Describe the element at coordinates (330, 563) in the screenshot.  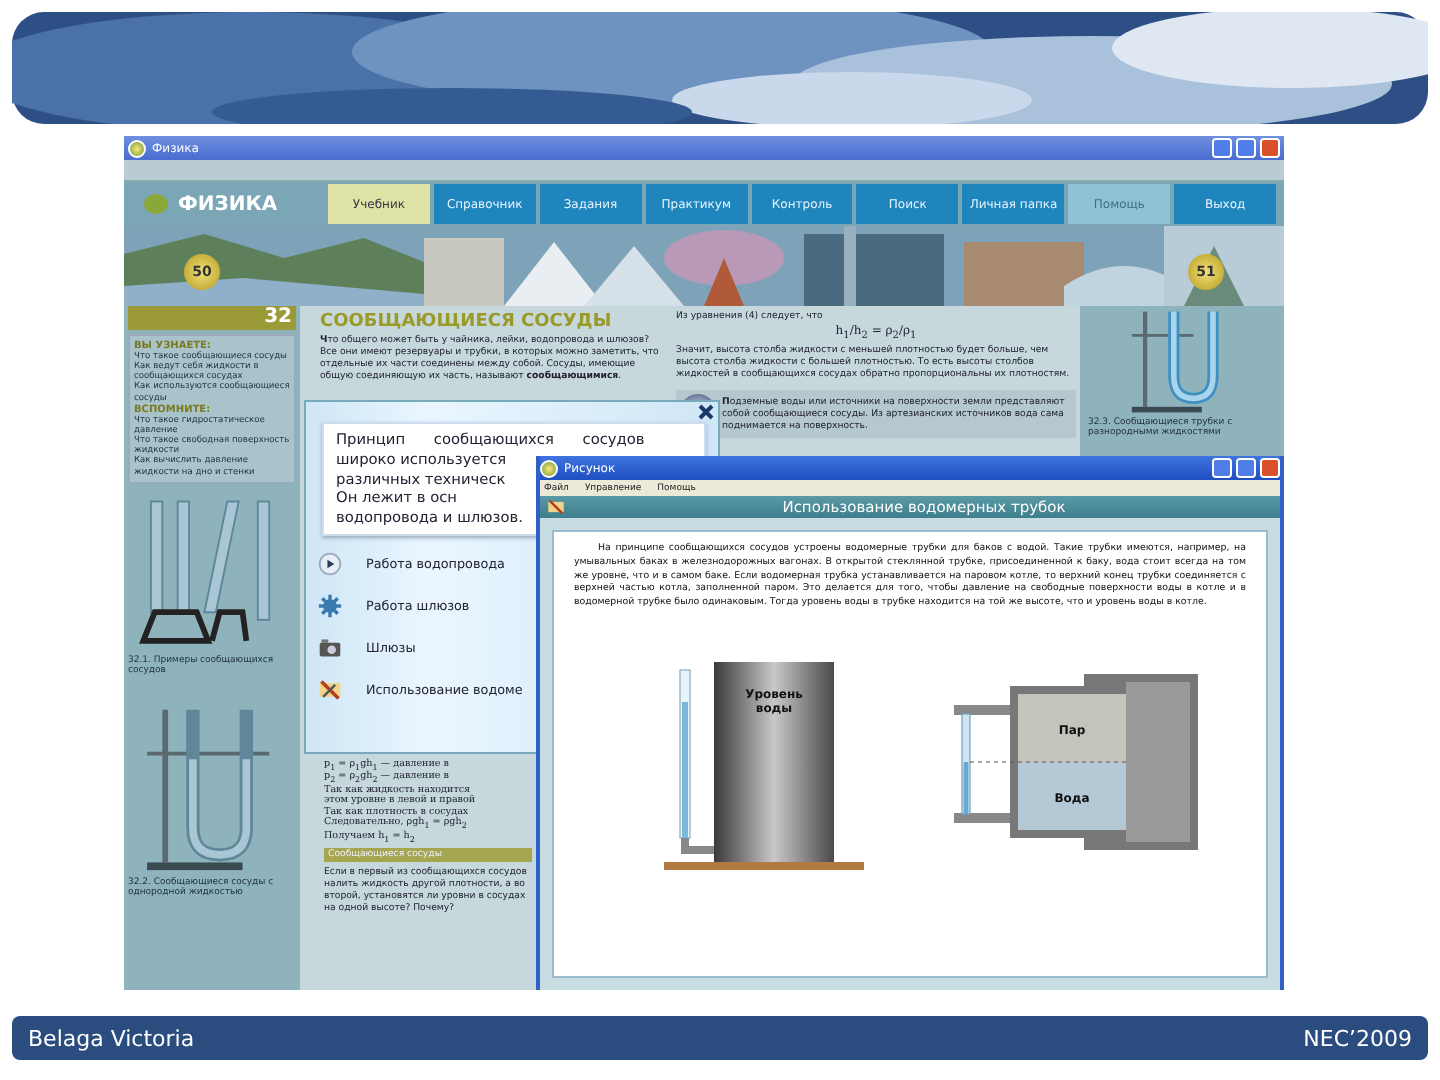
I see `play-icon` at that location.